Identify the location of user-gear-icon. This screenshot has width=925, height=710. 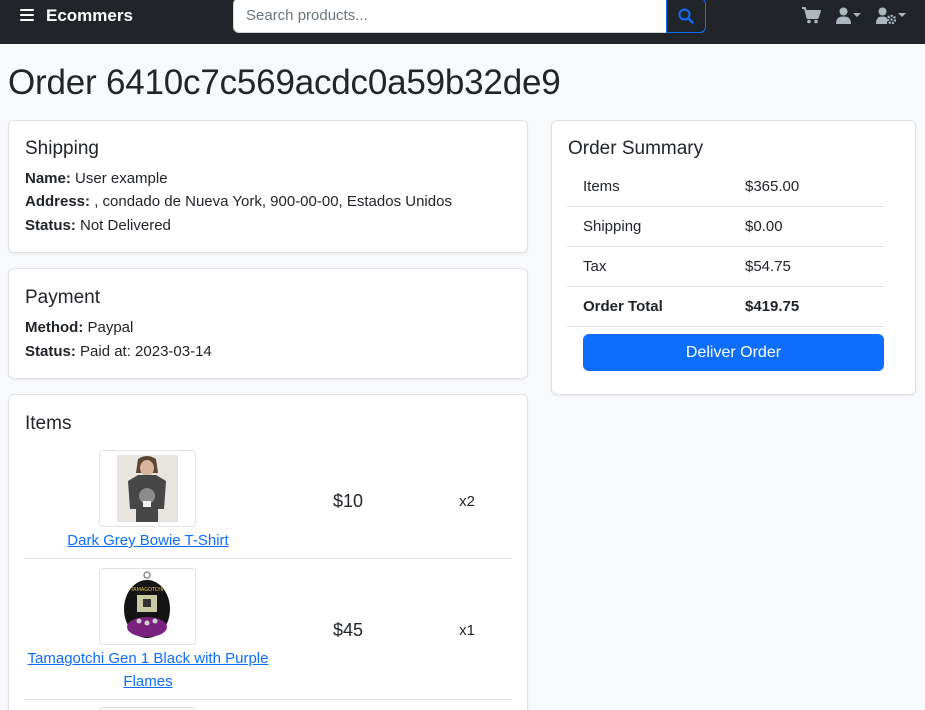
(886, 15).